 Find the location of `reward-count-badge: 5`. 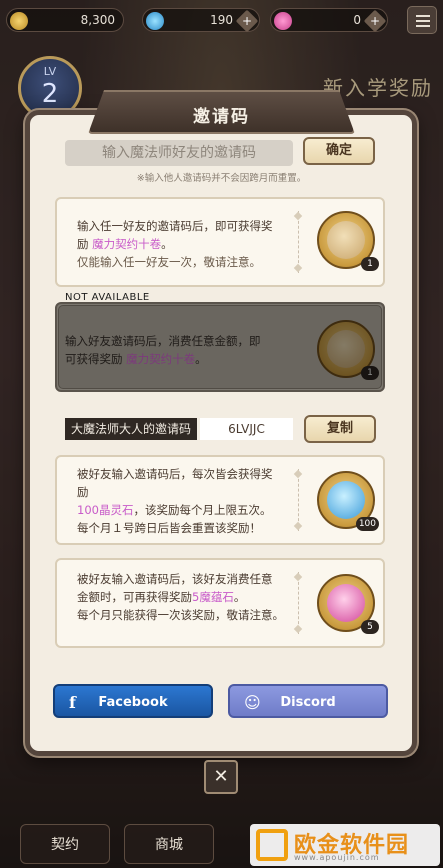

reward-count-badge: 5 is located at coordinates (370, 627).